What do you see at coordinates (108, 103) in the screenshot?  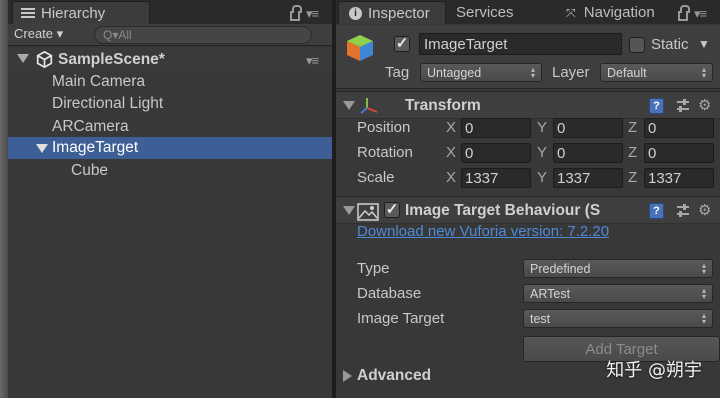 I see `hierarchy-item-label: Directional Light` at bounding box center [108, 103].